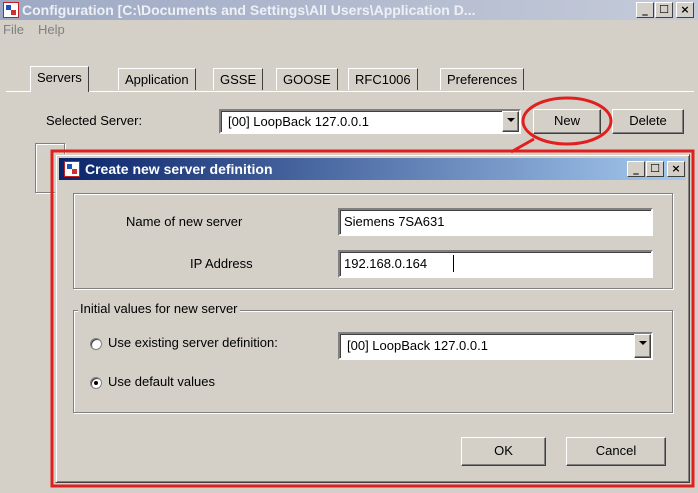 Image resolution: width=698 pixels, height=493 pixels. I want to click on cancel-button: Cancel, so click(616, 451).